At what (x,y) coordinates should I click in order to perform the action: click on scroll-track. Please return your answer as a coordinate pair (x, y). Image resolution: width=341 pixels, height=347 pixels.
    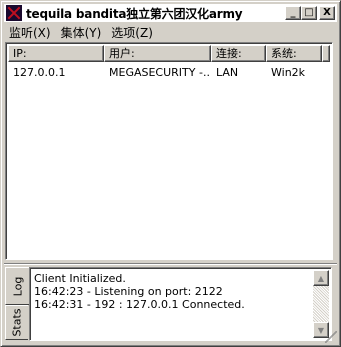
    Looking at the image, I should click on (321, 304).